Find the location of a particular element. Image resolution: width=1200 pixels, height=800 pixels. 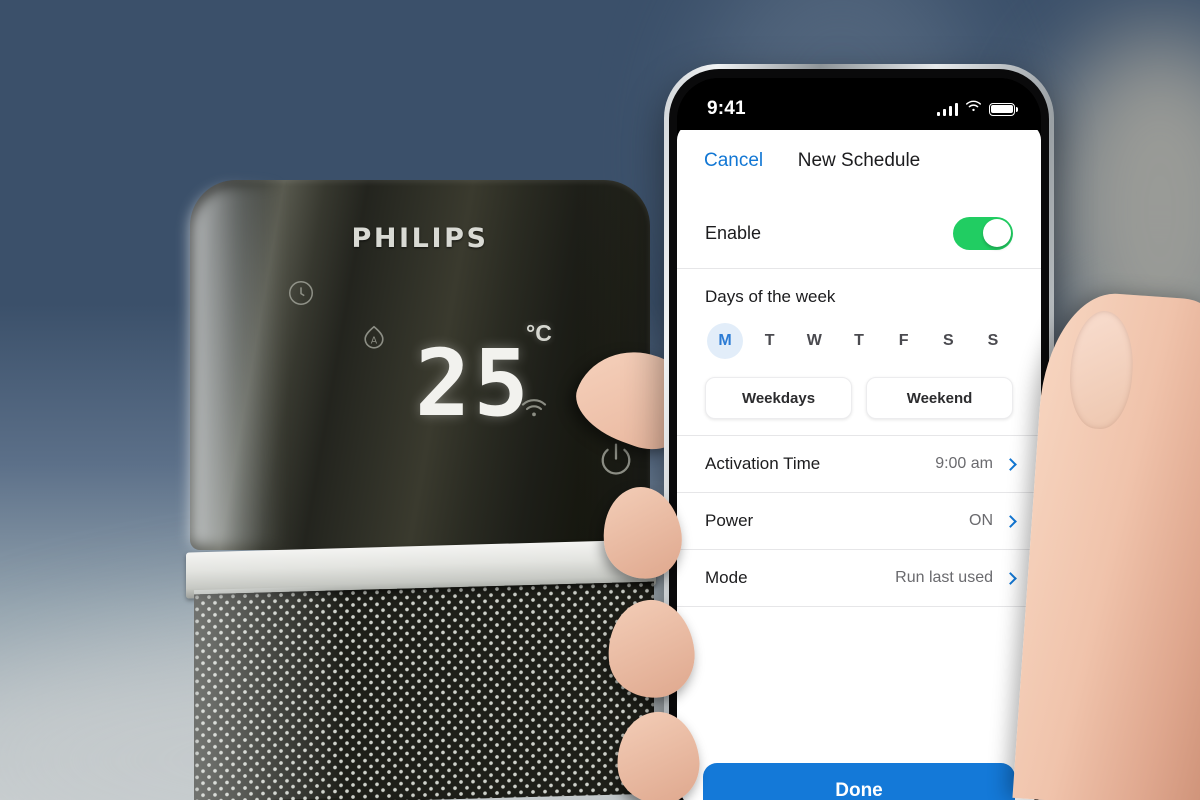

enable-toggle is located at coordinates (983, 233).